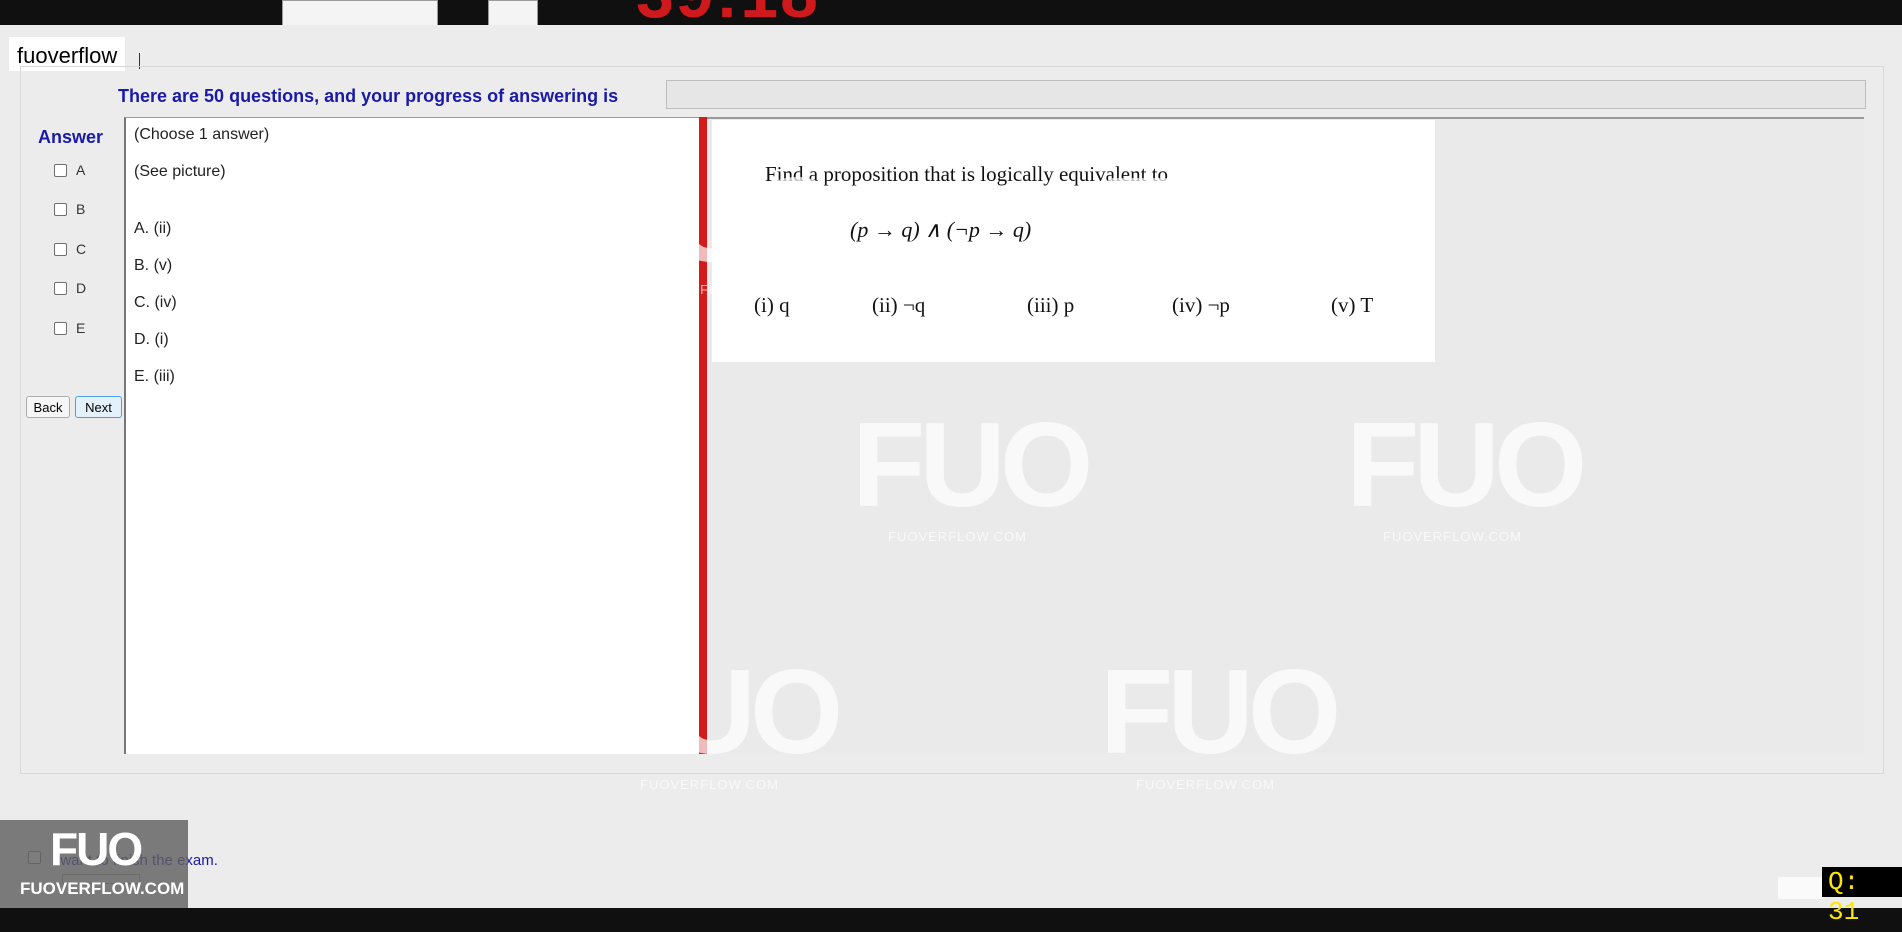  What do you see at coordinates (71, 137) in the screenshot?
I see `answer-heading: Answer` at bounding box center [71, 137].